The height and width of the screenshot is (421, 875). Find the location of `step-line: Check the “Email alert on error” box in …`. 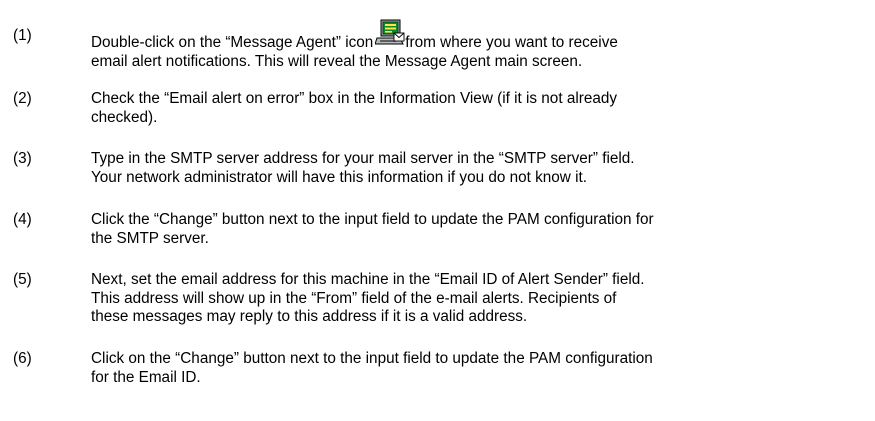

step-line: Check the “Email alert on error” box in … is located at coordinates (354, 98).